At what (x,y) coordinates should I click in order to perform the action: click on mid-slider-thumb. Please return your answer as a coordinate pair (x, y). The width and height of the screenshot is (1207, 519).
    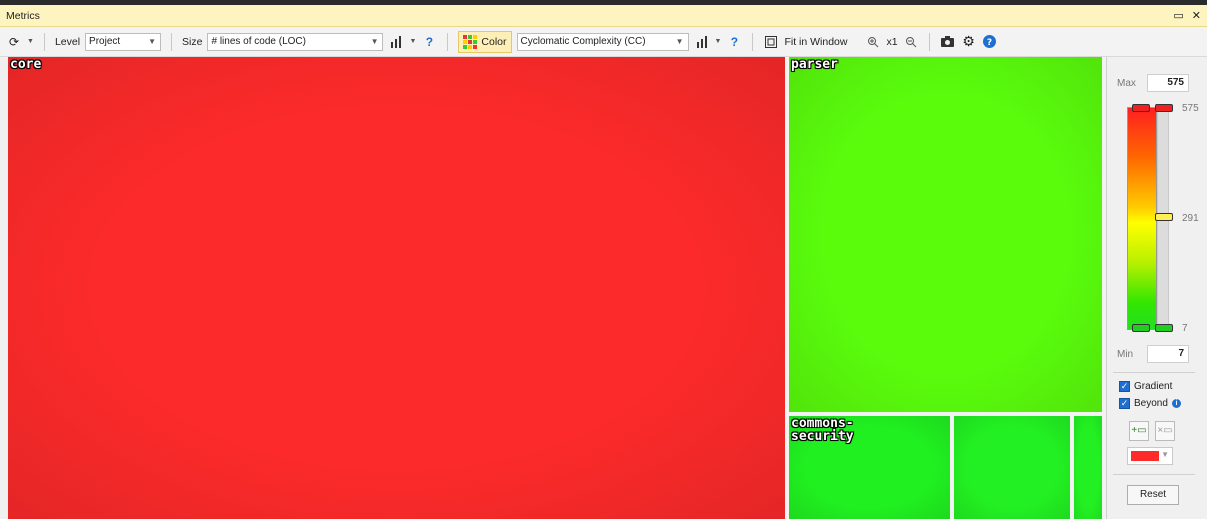
    Looking at the image, I should click on (1164, 217).